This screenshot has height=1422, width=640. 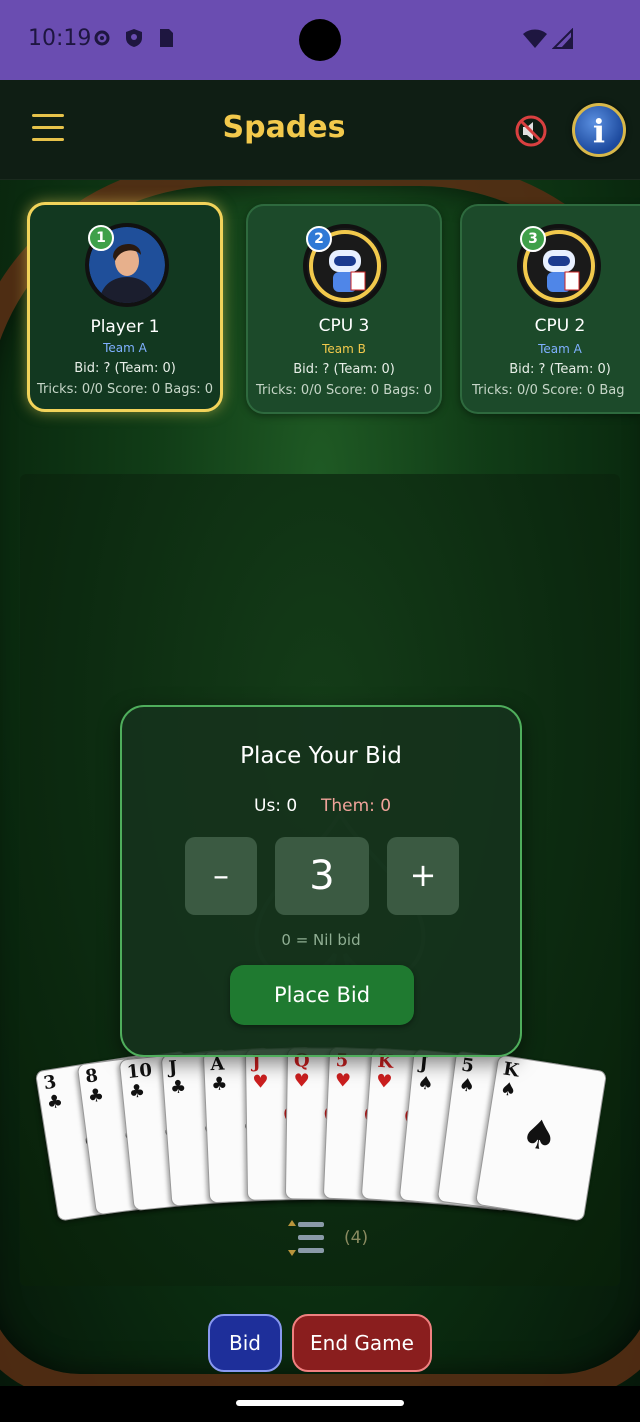 What do you see at coordinates (60, 38) in the screenshot?
I see `status-time: 10:19` at bounding box center [60, 38].